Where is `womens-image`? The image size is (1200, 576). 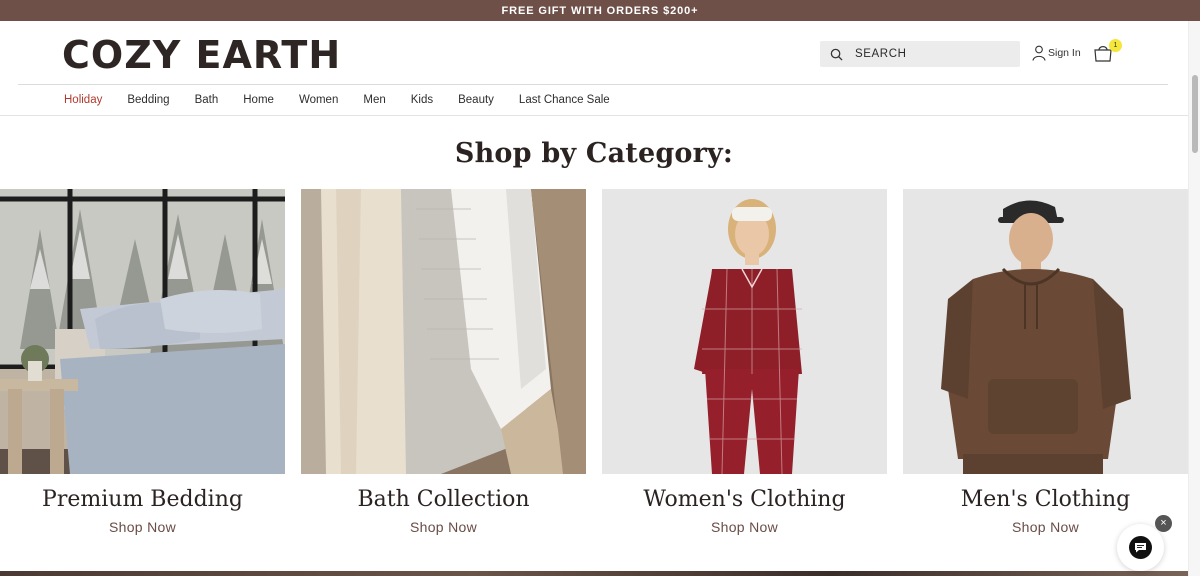 womens-image is located at coordinates (744, 331).